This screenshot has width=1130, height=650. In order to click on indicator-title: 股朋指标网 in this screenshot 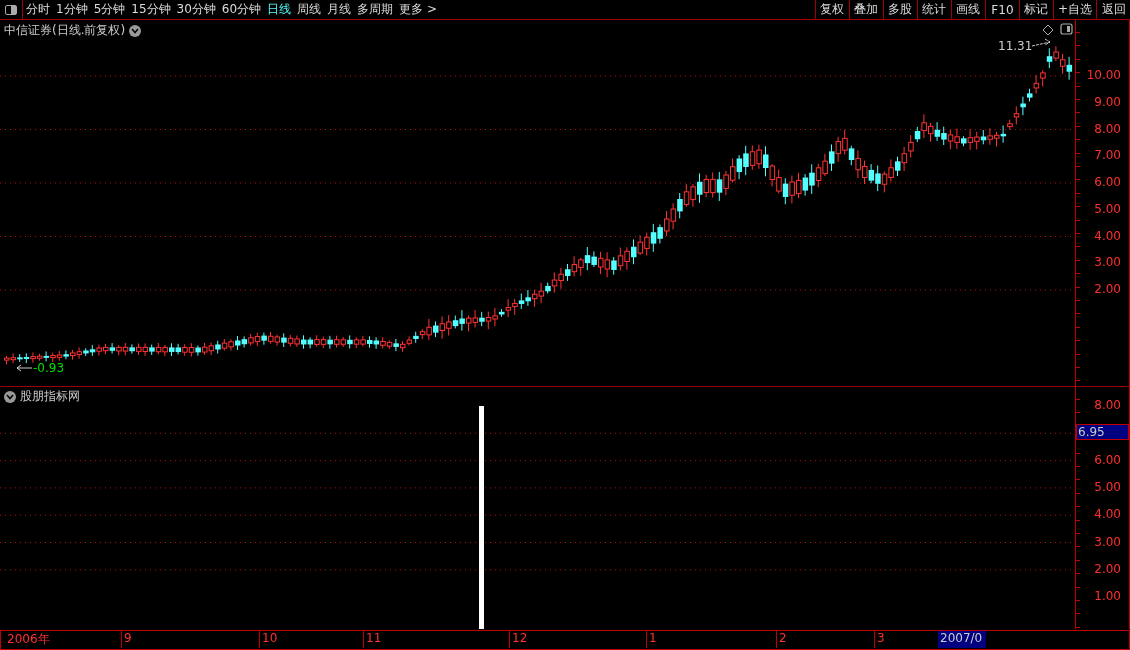, I will do `click(50, 396)`.